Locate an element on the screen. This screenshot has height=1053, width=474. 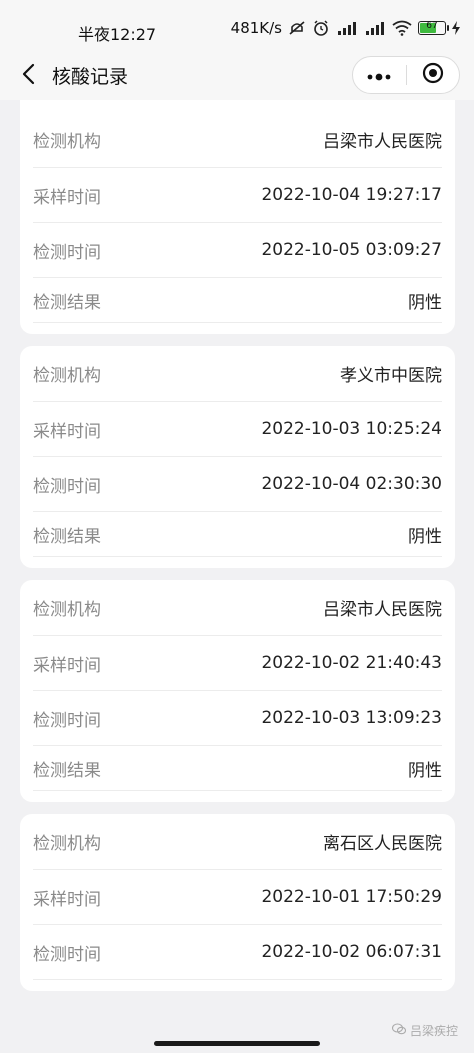
watermark: 吕梁疾控 is located at coordinates (424, 1030).